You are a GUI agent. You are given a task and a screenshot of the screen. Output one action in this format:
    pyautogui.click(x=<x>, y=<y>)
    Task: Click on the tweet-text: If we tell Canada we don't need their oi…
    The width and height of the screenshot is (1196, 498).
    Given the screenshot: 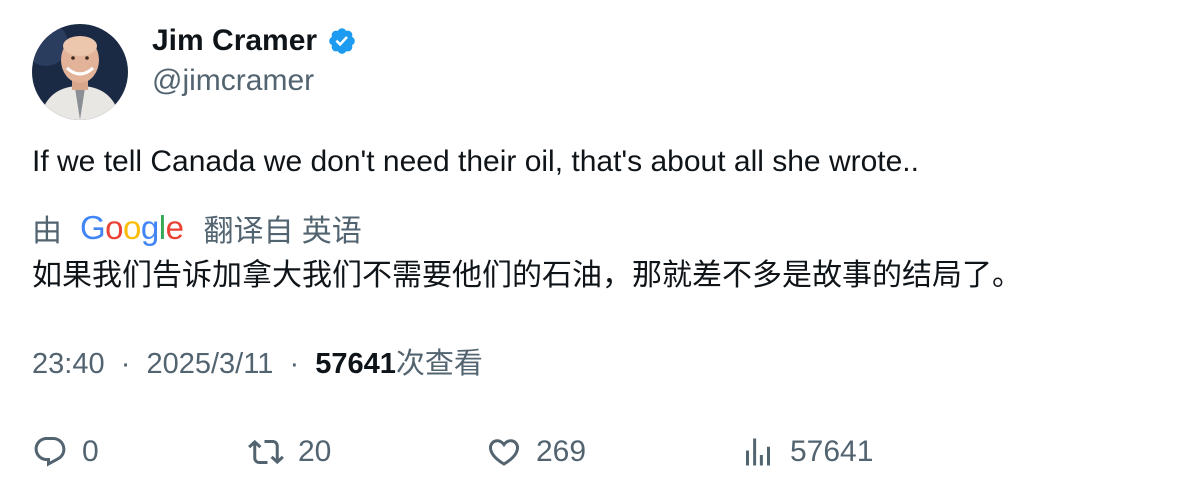 What is the action you would take?
    pyautogui.click(x=475, y=161)
    